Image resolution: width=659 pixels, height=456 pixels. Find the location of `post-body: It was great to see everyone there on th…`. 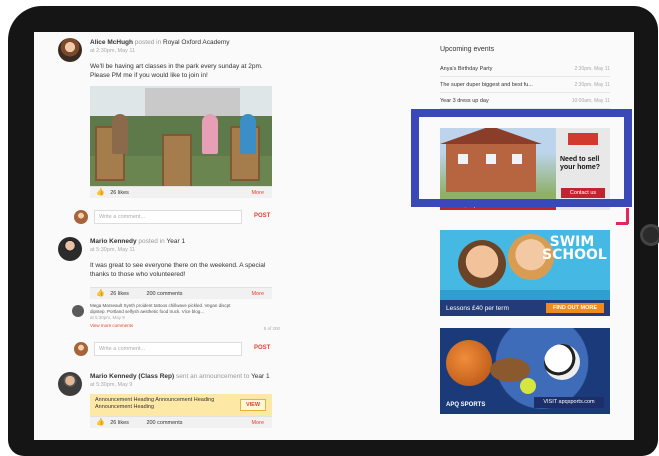

post-body: It was great to see everyone there on th… is located at coordinates (178, 270).